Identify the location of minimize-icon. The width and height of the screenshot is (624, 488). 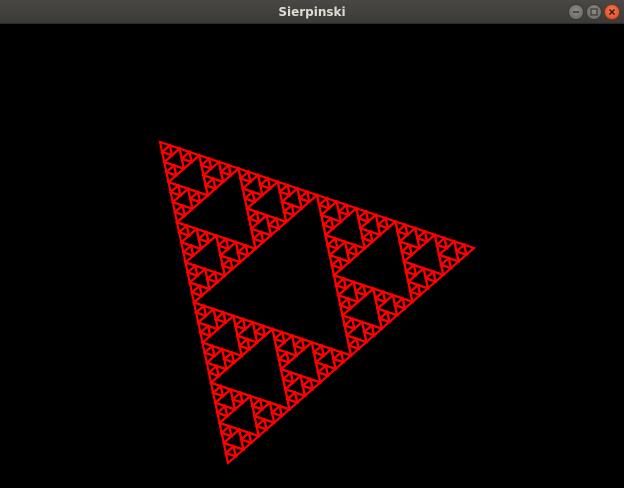
(576, 12).